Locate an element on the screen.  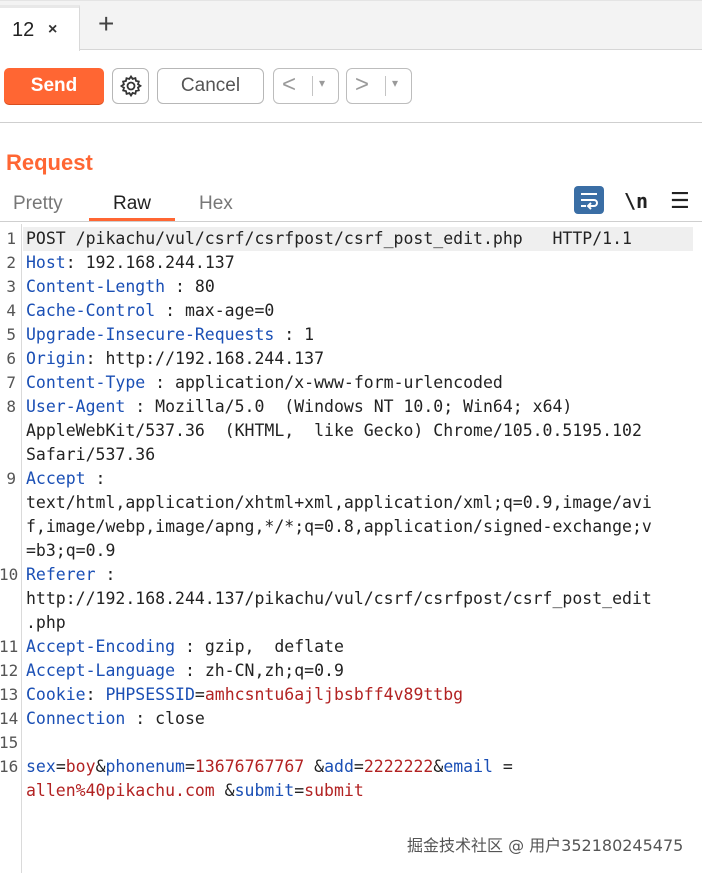
header-value: : application/x-www-form-urlencoded is located at coordinates (324, 382).